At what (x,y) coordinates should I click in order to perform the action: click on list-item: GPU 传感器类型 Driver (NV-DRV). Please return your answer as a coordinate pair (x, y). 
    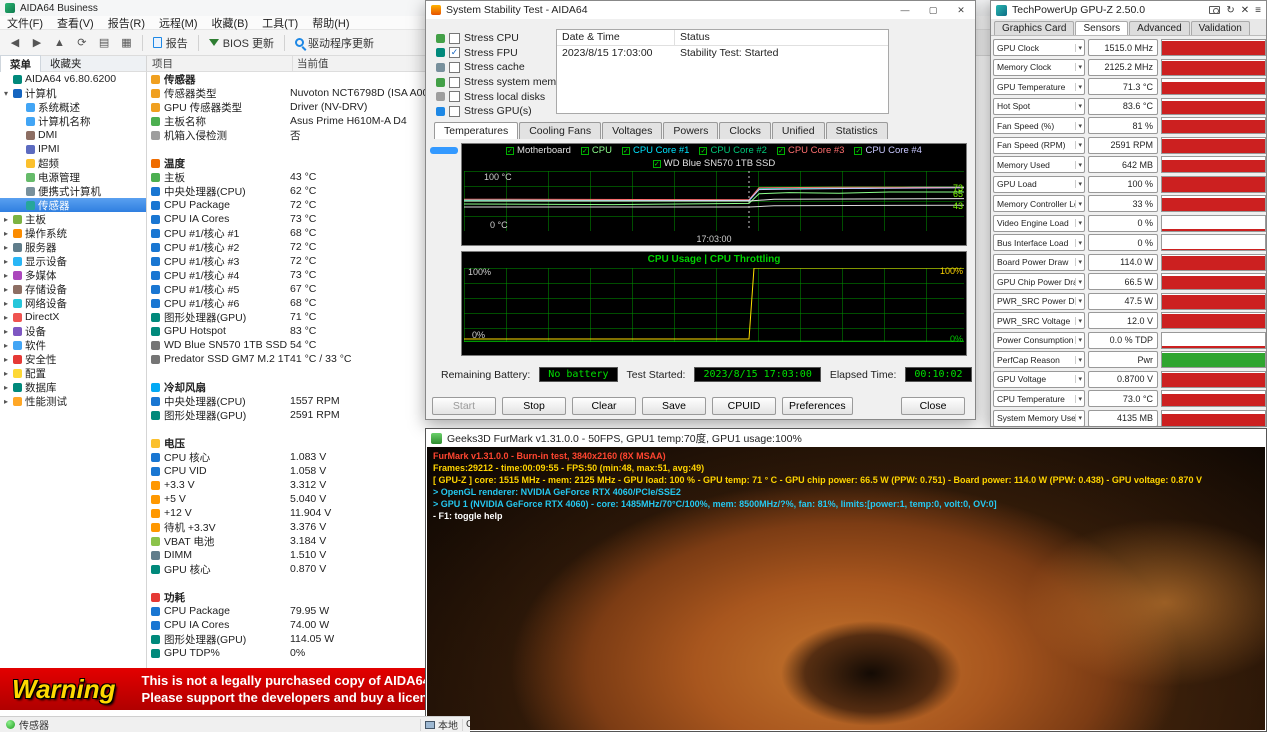
    Looking at the image, I should click on (286, 107).